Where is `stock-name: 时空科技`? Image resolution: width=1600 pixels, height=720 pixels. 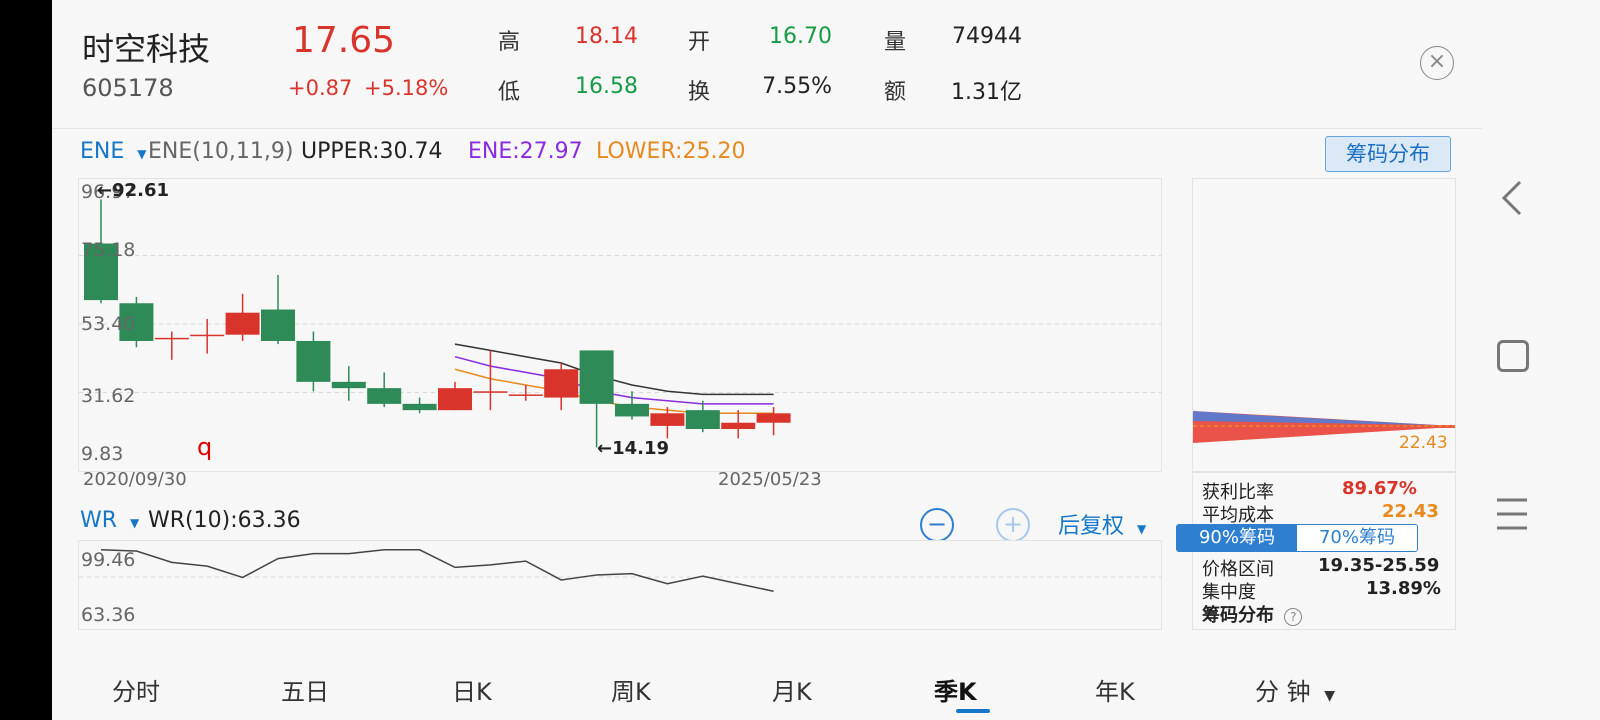 stock-name: 时空科技 is located at coordinates (146, 49).